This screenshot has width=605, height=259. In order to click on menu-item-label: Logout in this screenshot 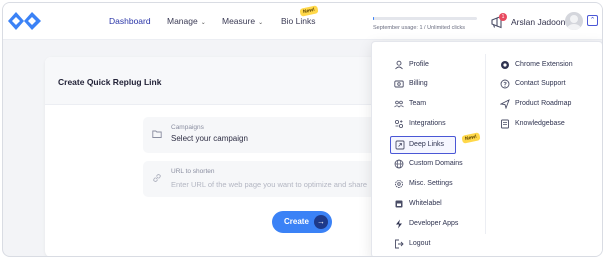, I will do `click(420, 243)`.